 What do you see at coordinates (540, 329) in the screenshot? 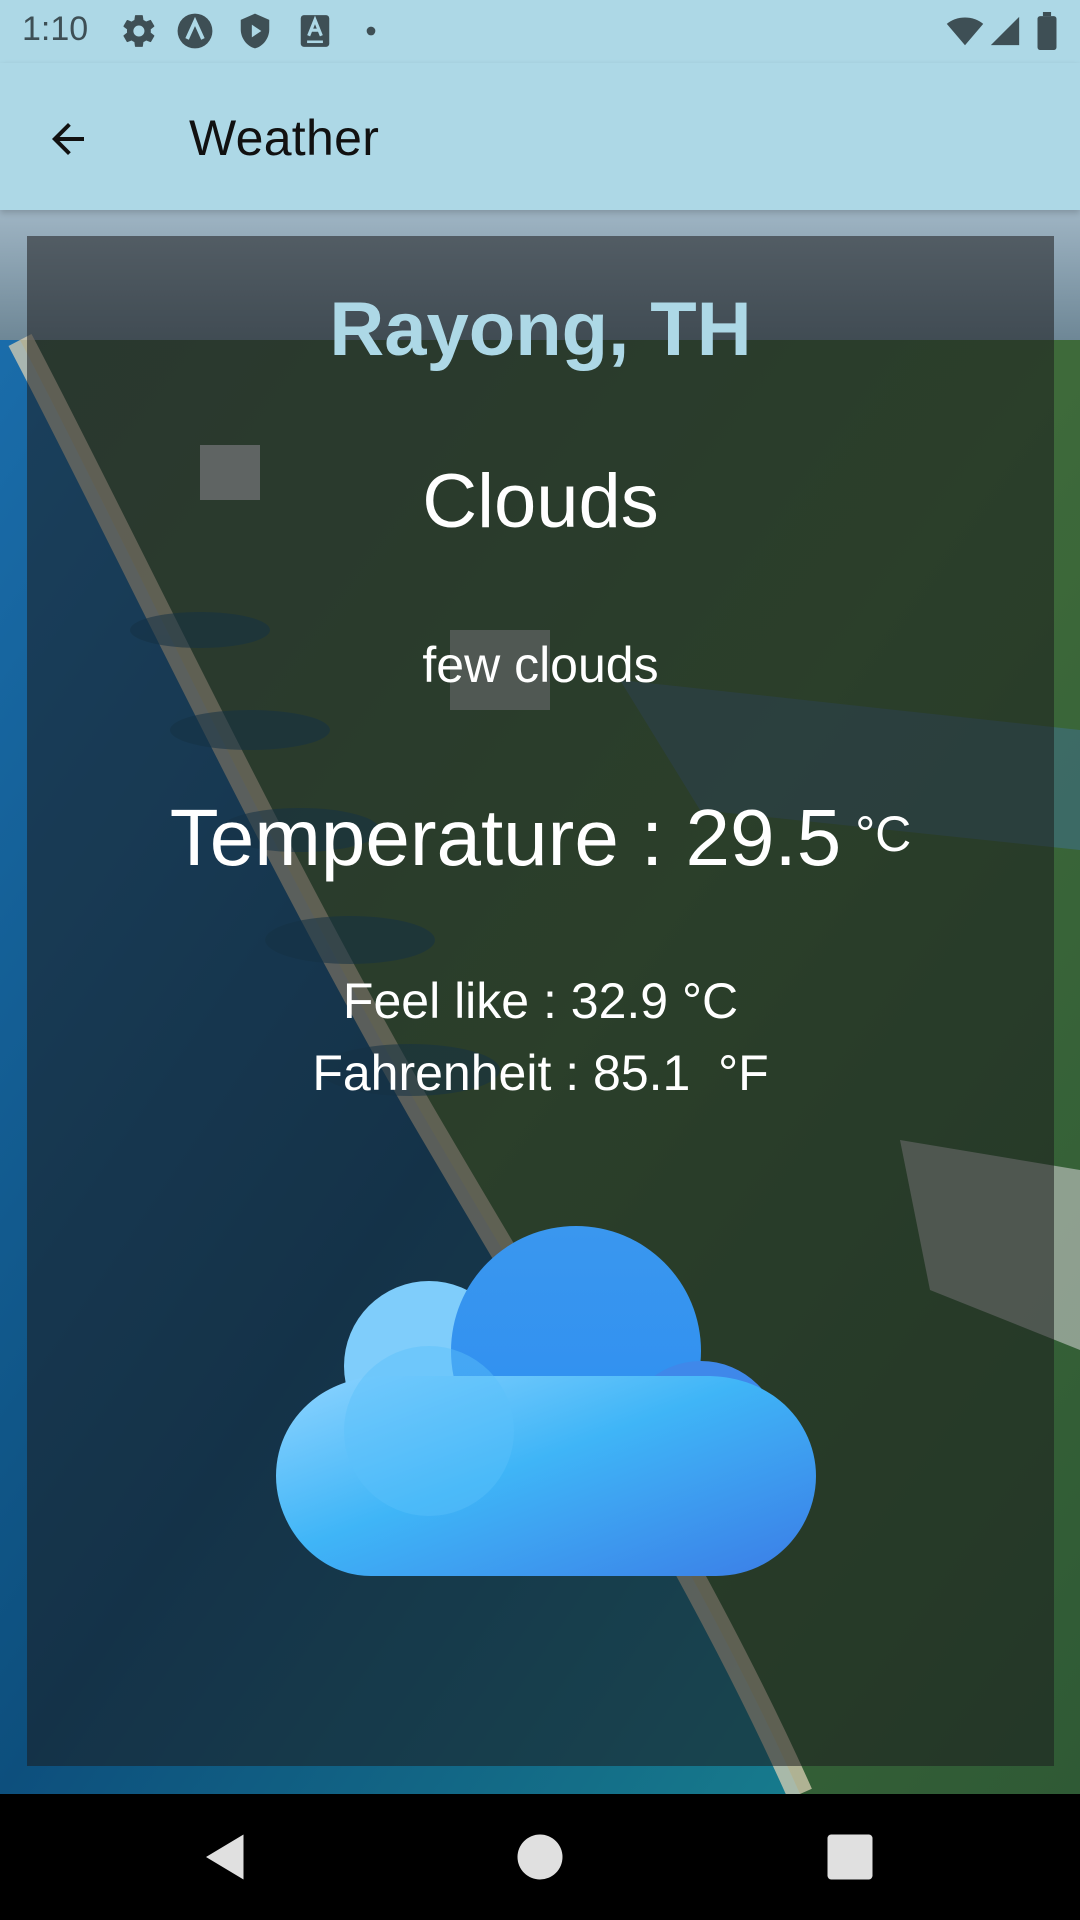
I see `city-name: Rayong, TH` at bounding box center [540, 329].